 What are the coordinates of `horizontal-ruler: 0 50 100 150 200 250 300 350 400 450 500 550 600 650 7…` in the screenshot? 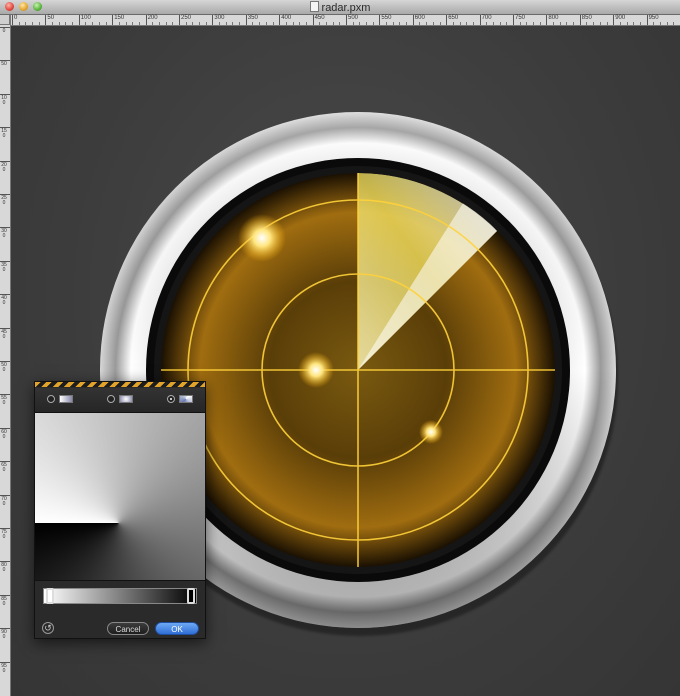 It's located at (345, 20).